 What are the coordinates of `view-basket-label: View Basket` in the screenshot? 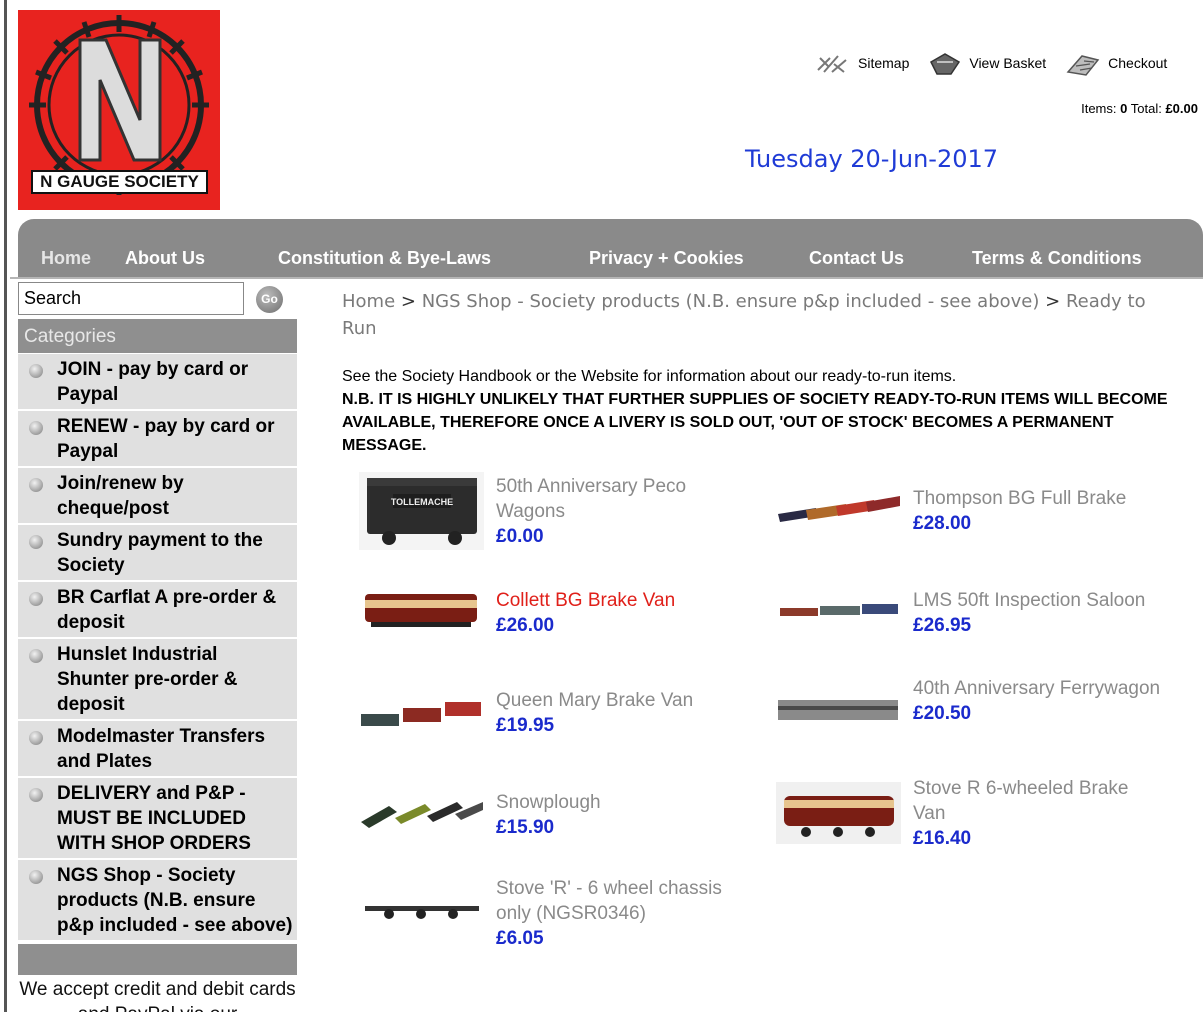 It's located at (1008, 63).